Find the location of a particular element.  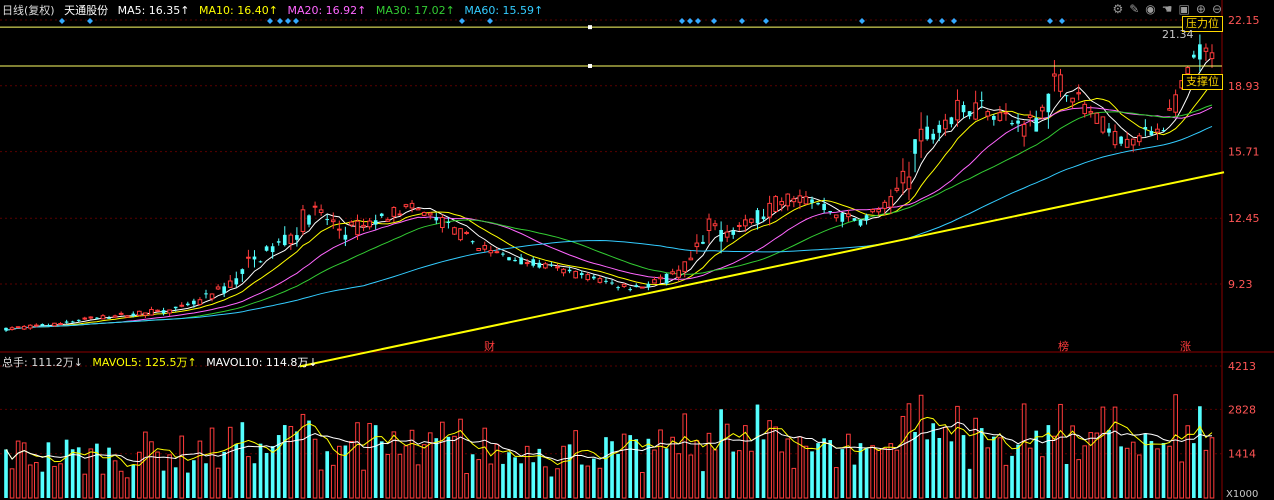

price-levels is located at coordinates (611, 46).